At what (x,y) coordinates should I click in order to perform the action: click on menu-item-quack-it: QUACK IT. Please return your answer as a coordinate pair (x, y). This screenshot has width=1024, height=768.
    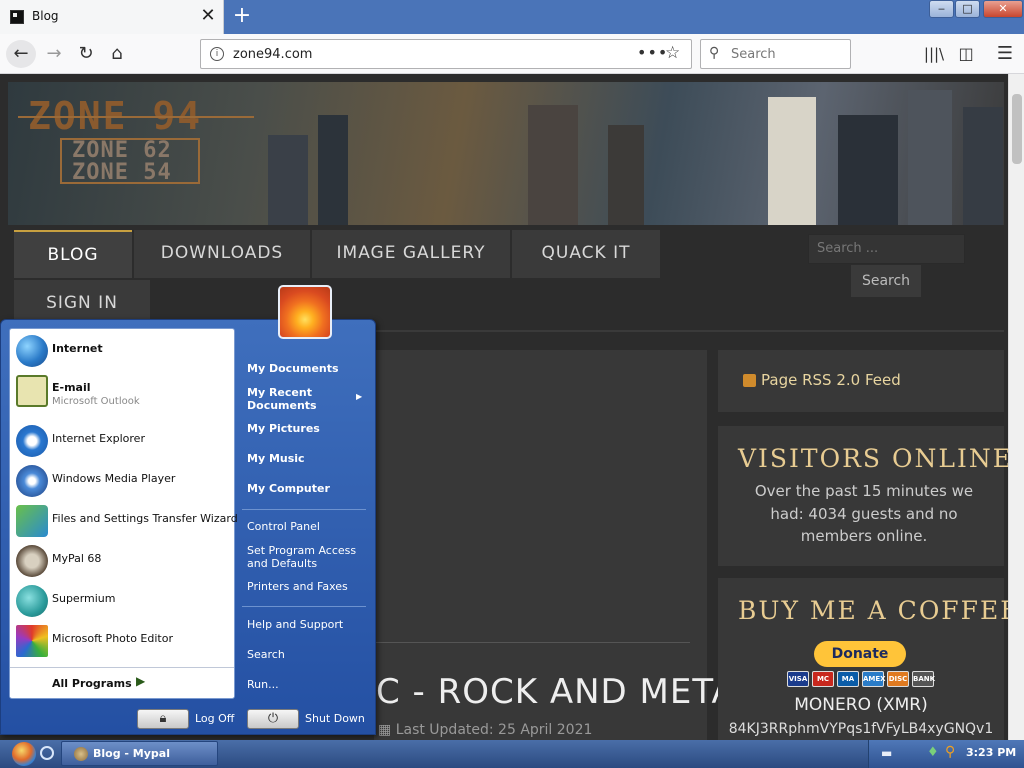
    Looking at the image, I should click on (586, 254).